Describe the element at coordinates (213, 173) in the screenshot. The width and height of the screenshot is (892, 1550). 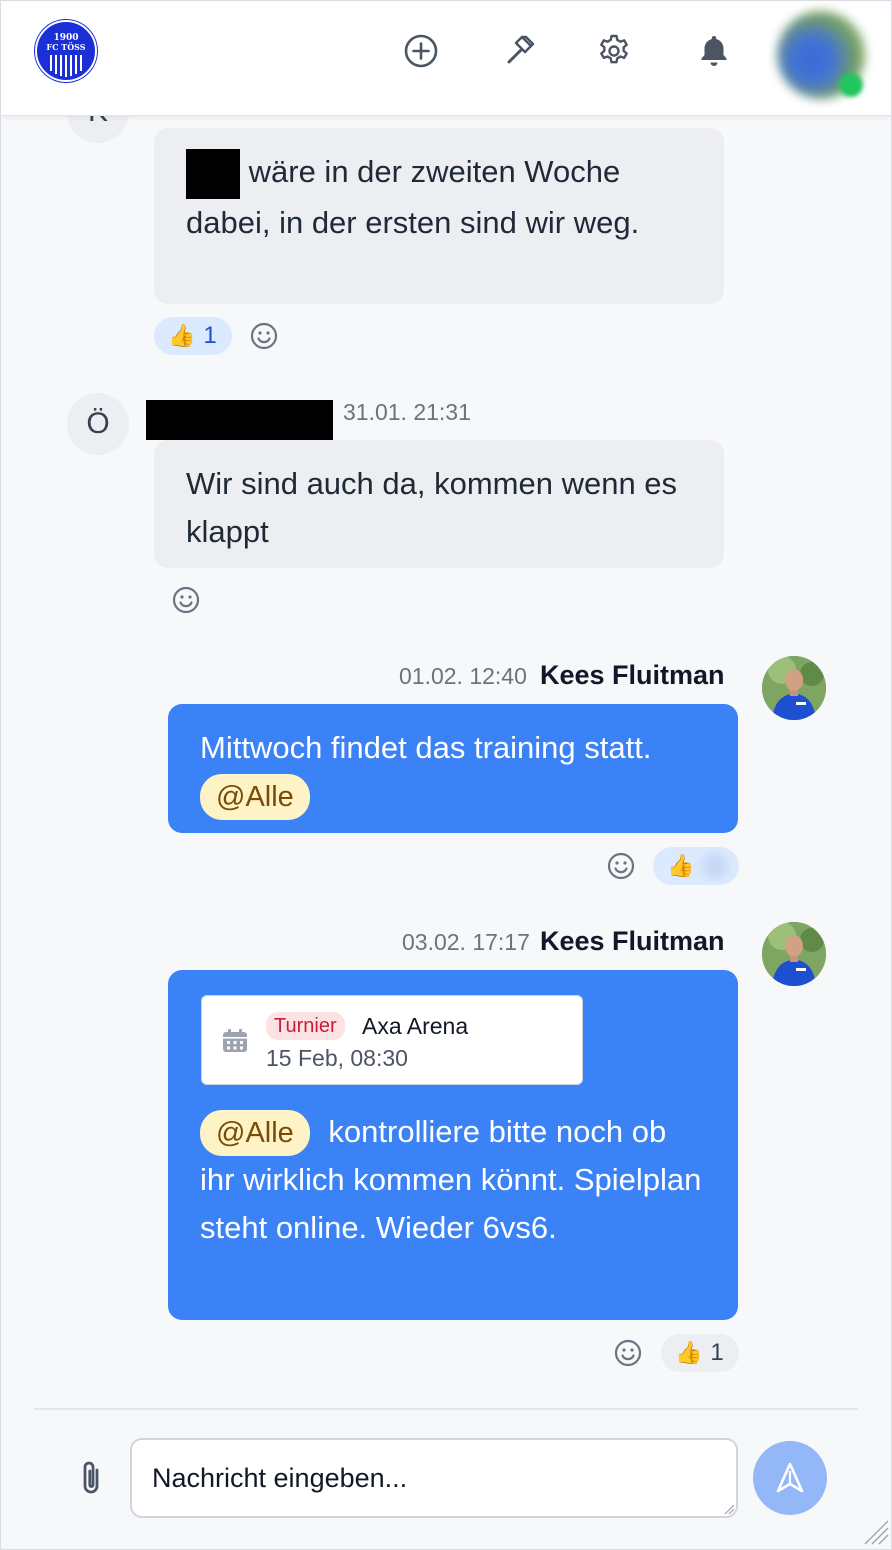
I see `redacted-name` at that location.